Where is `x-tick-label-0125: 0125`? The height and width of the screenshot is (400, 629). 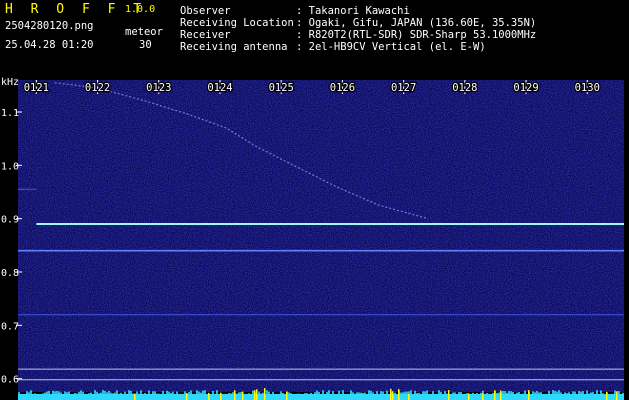
x-tick-label-0125: 0125 is located at coordinates (281, 88).